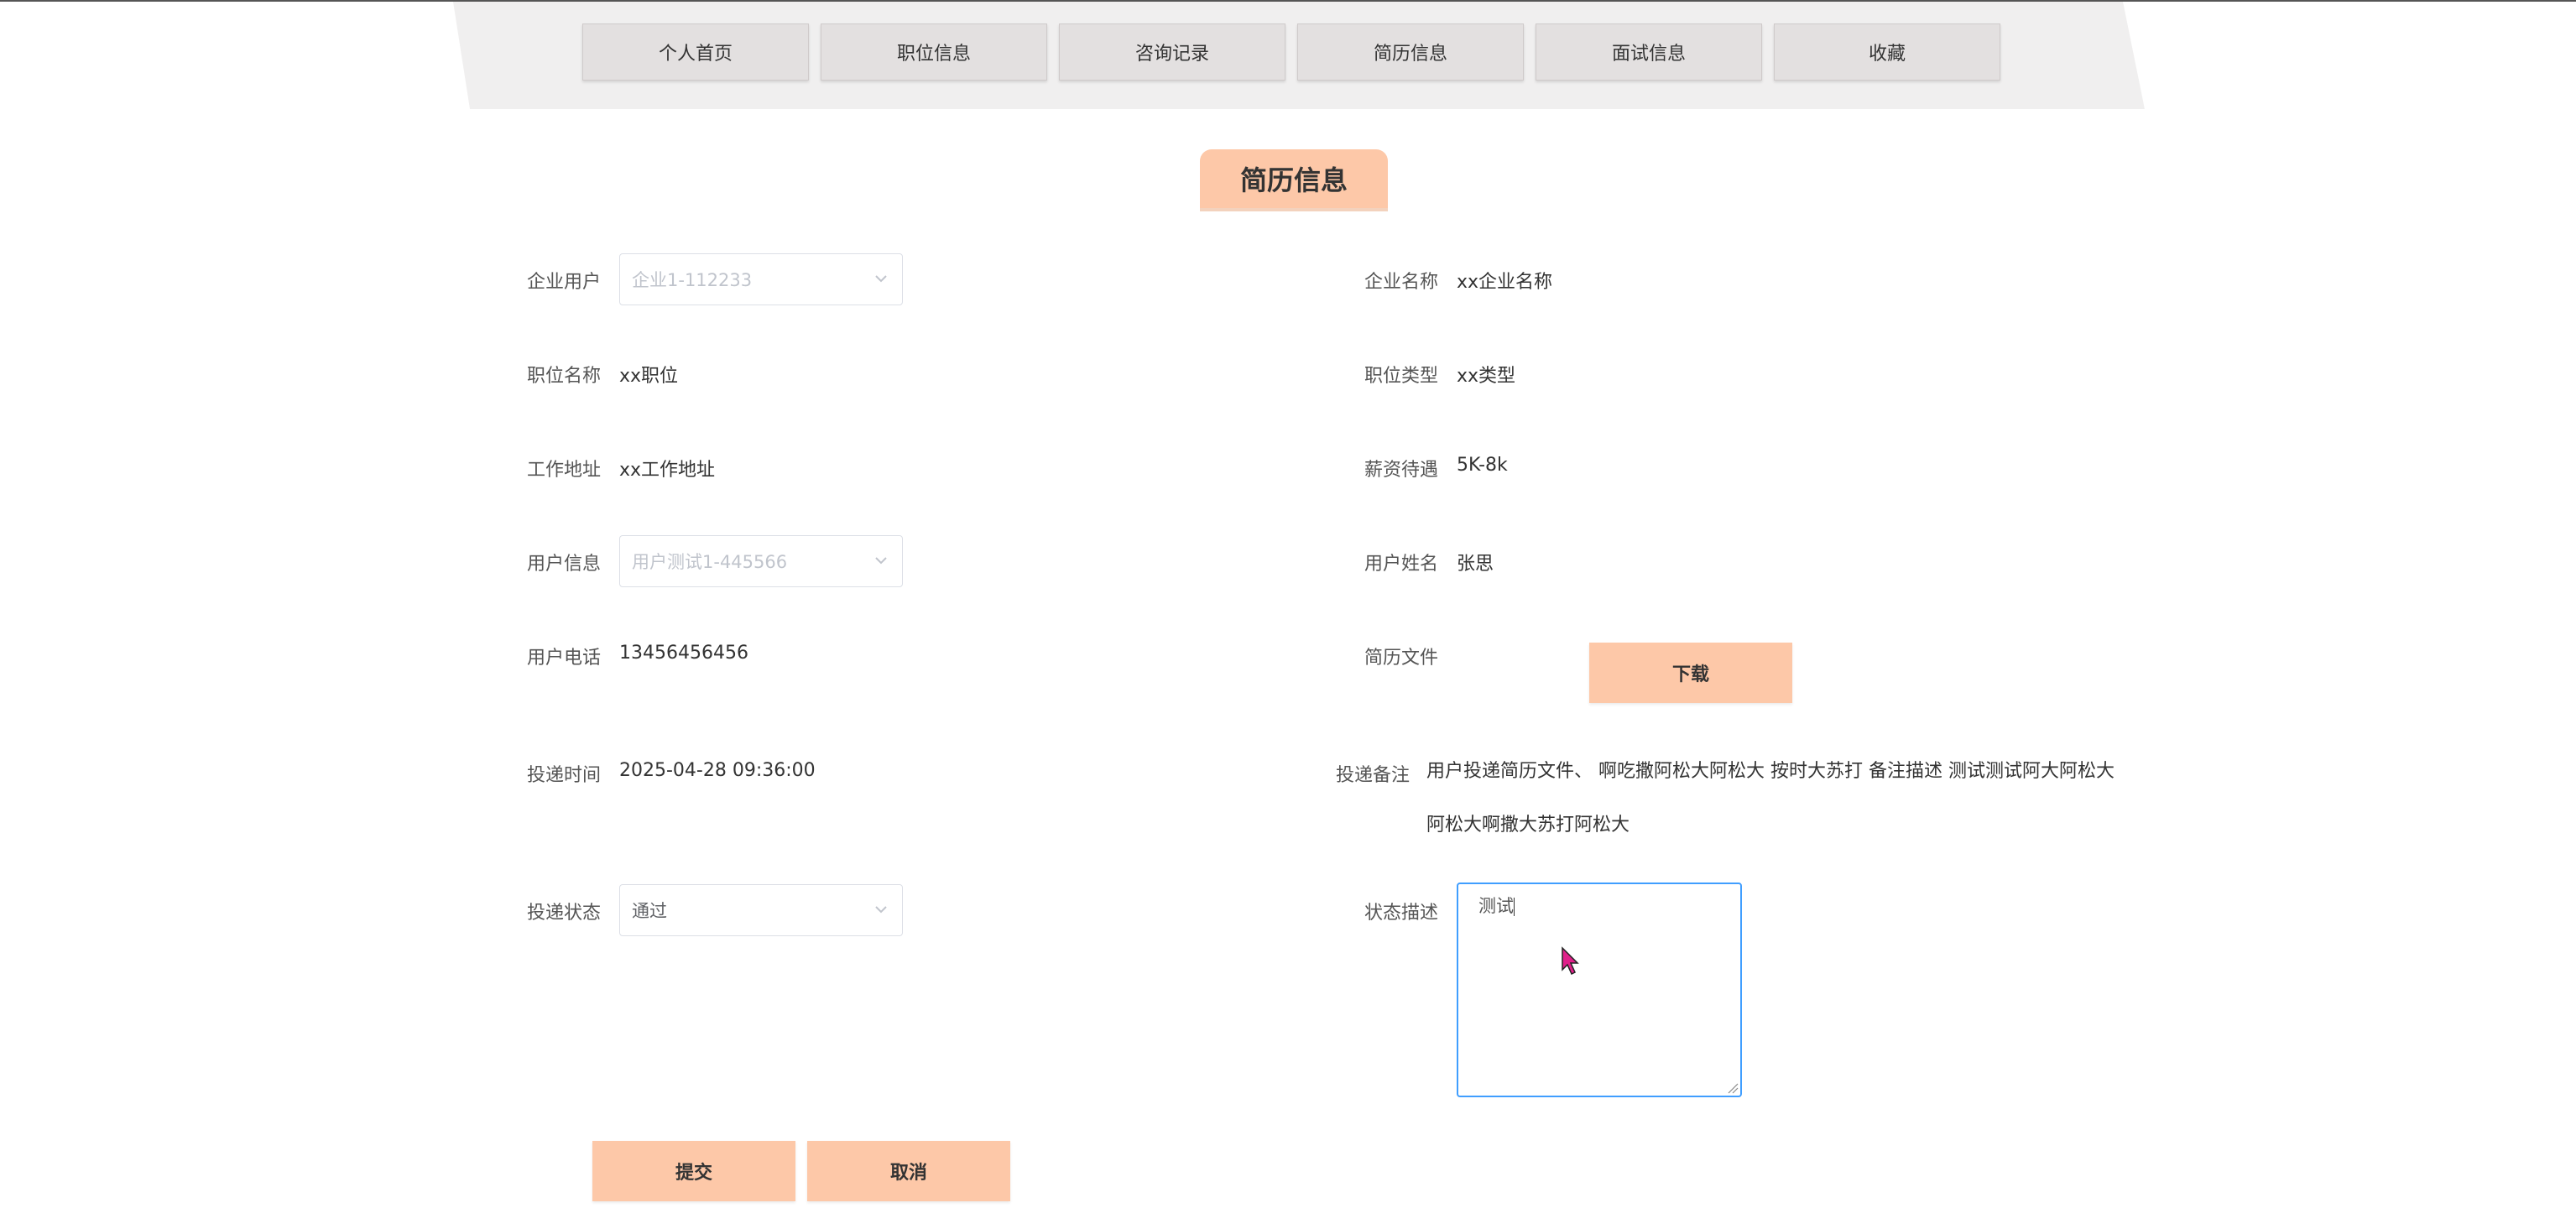 This screenshot has height=1208, width=2576. Describe the element at coordinates (649, 377) in the screenshot. I see `job-name-value: xx职位` at that location.